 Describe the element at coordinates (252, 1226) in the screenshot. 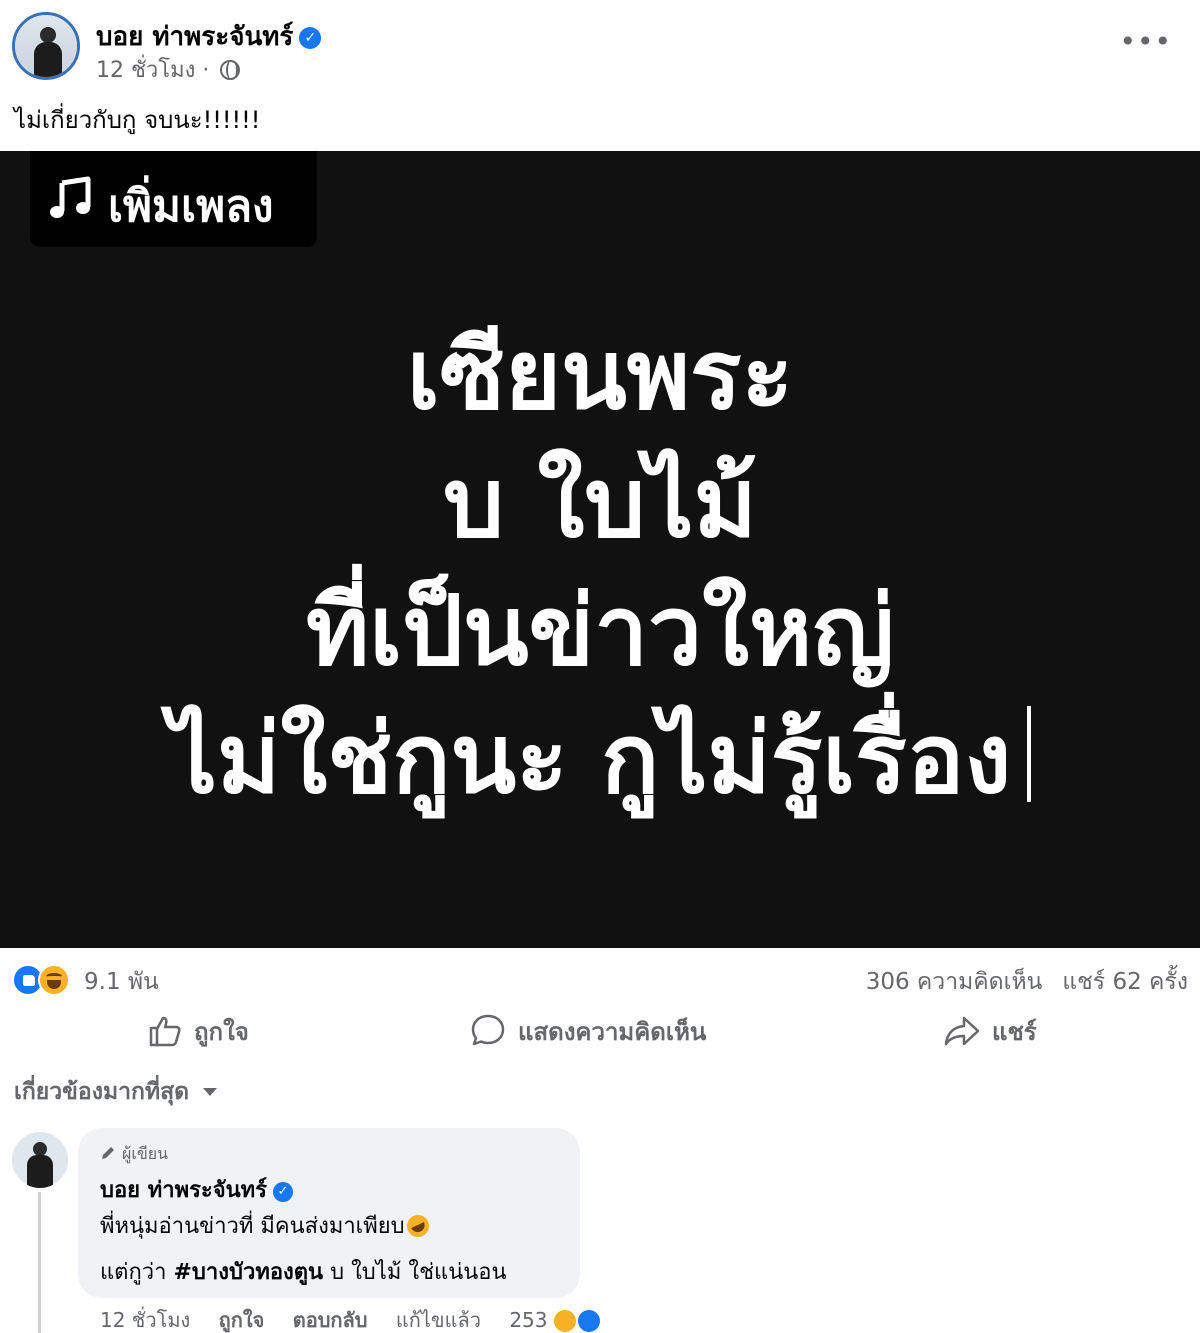

I see `comment-line-1-text: พี่หนุ่มอ่านข่าวที่ มีคนส่งมาเพียบ` at that location.